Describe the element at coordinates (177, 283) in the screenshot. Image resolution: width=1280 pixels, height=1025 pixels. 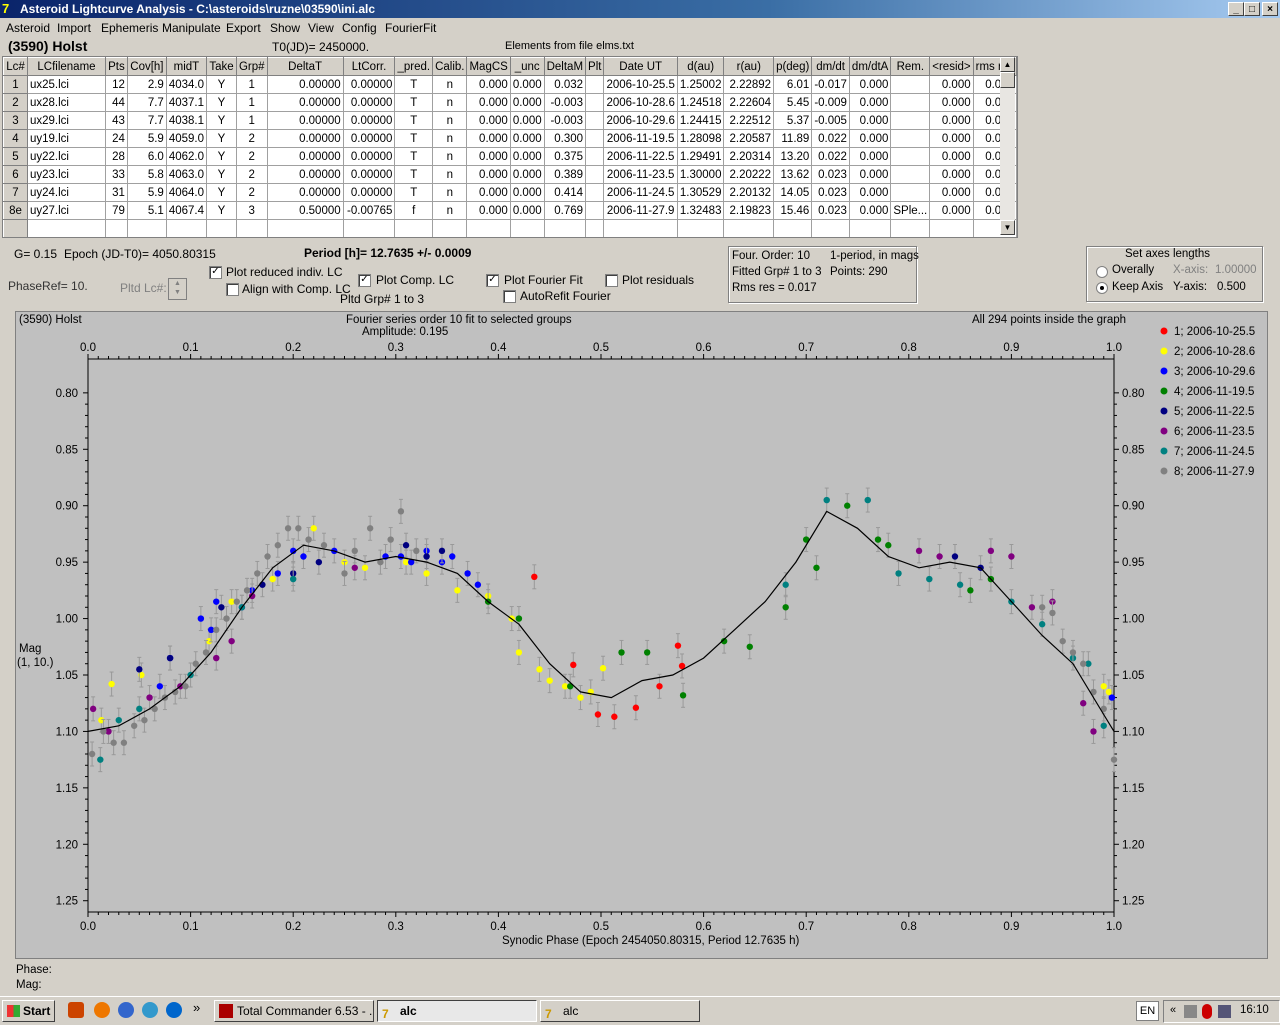
I see `spin-up-icon: ▲` at that location.